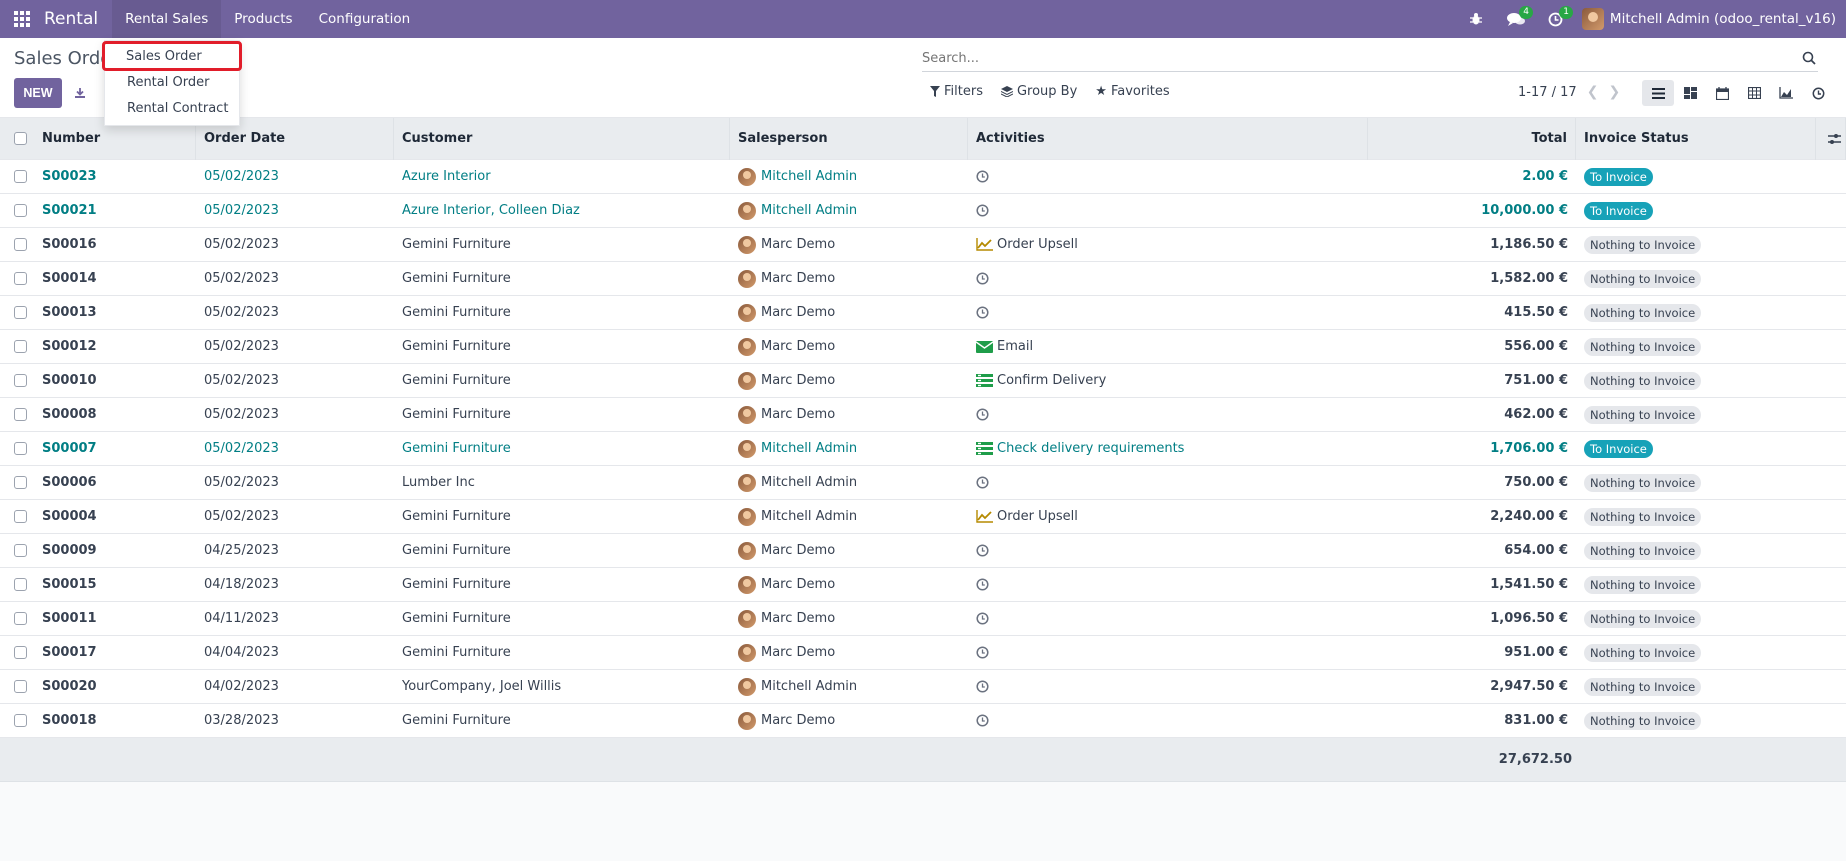 Image resolution: width=1846 pixels, height=861 pixels. What do you see at coordinates (562, 686) in the screenshot?
I see `customer: YourCompany, Joel Willis` at bounding box center [562, 686].